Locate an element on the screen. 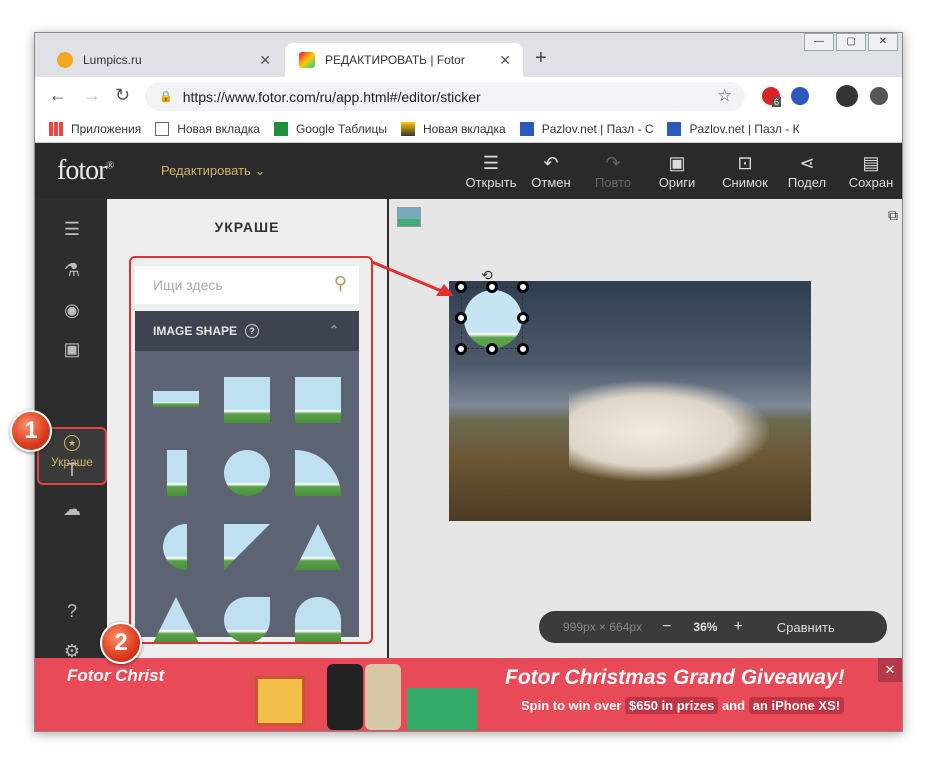 This screenshot has height=765, width=936. maximize-icon: ▢ is located at coordinates (851, 42).